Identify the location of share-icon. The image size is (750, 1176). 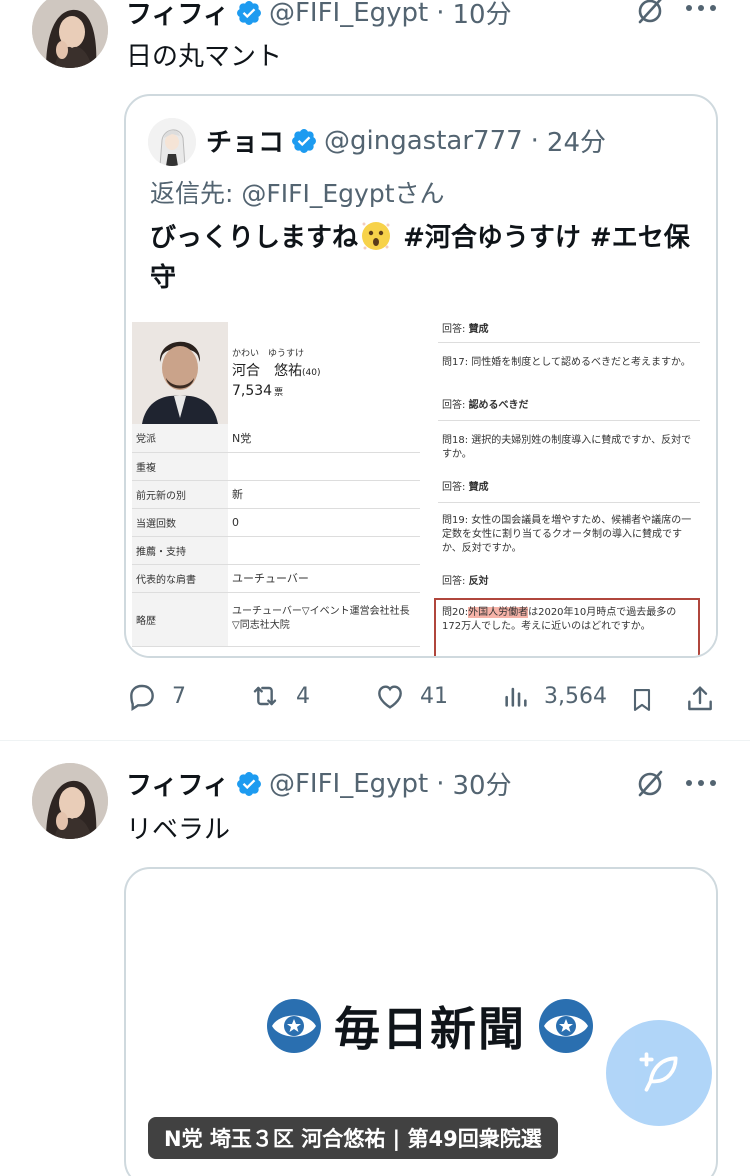
(700, 699).